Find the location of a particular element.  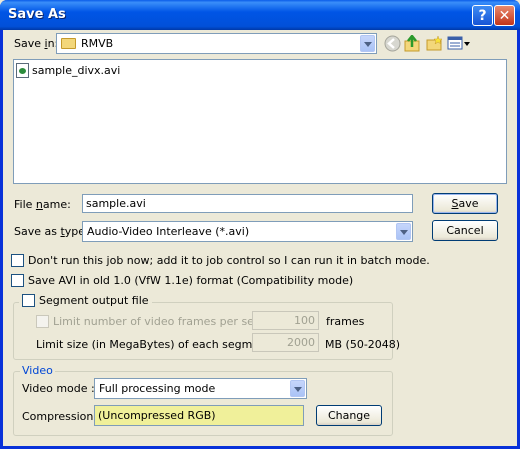

close-button: ✕ is located at coordinates (504, 15).